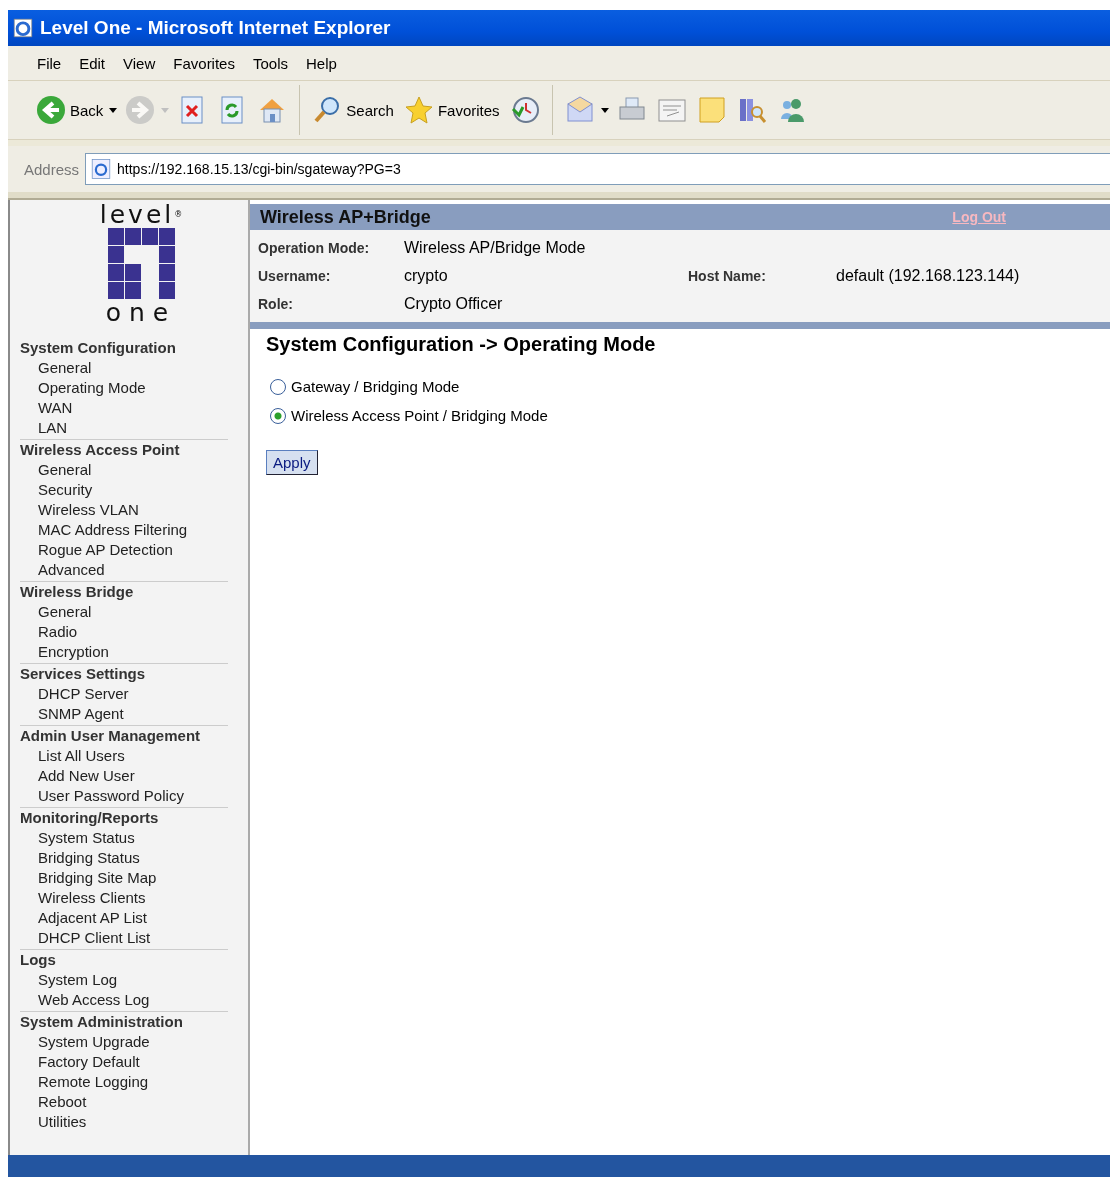 This screenshot has height=1177, width=1110. I want to click on nav-link: System Status, so click(124, 838).